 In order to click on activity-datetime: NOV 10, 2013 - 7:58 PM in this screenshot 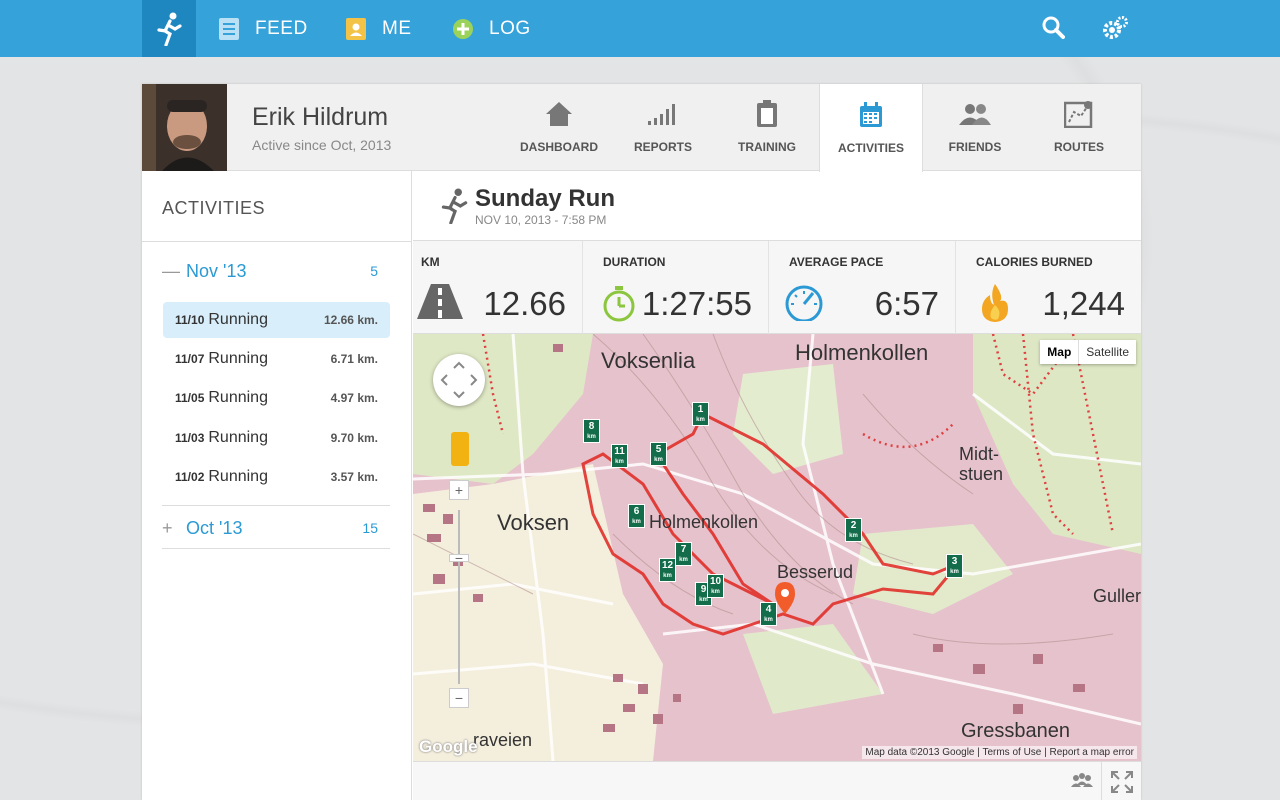, I will do `click(541, 220)`.